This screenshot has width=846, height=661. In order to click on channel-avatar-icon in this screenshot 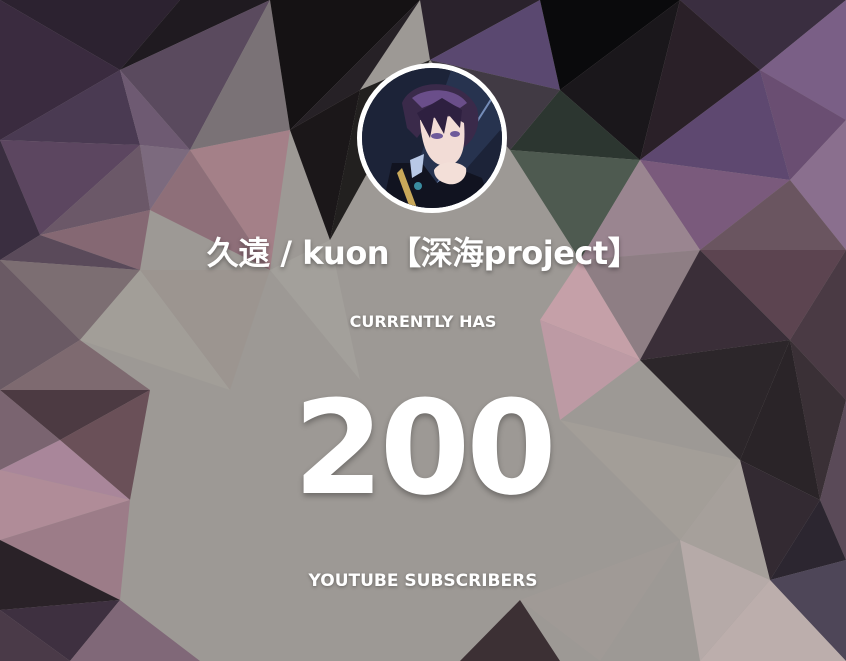, I will do `click(432, 138)`.